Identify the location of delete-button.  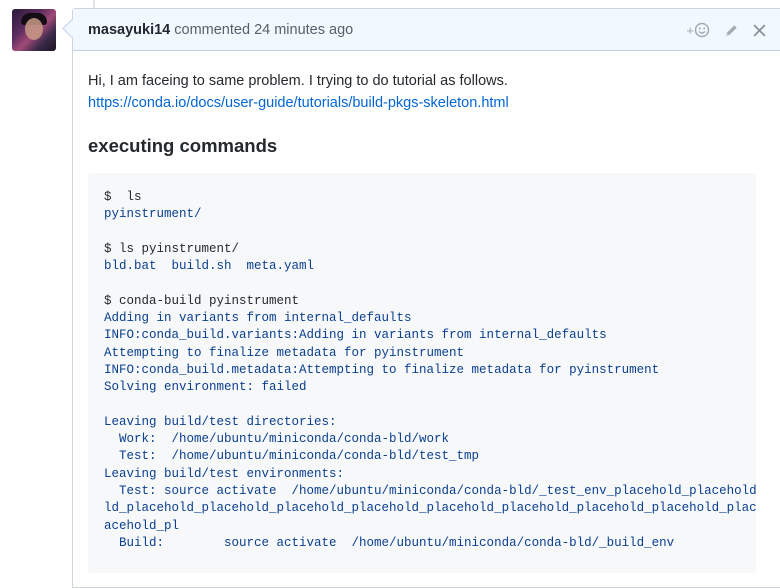
(759, 30).